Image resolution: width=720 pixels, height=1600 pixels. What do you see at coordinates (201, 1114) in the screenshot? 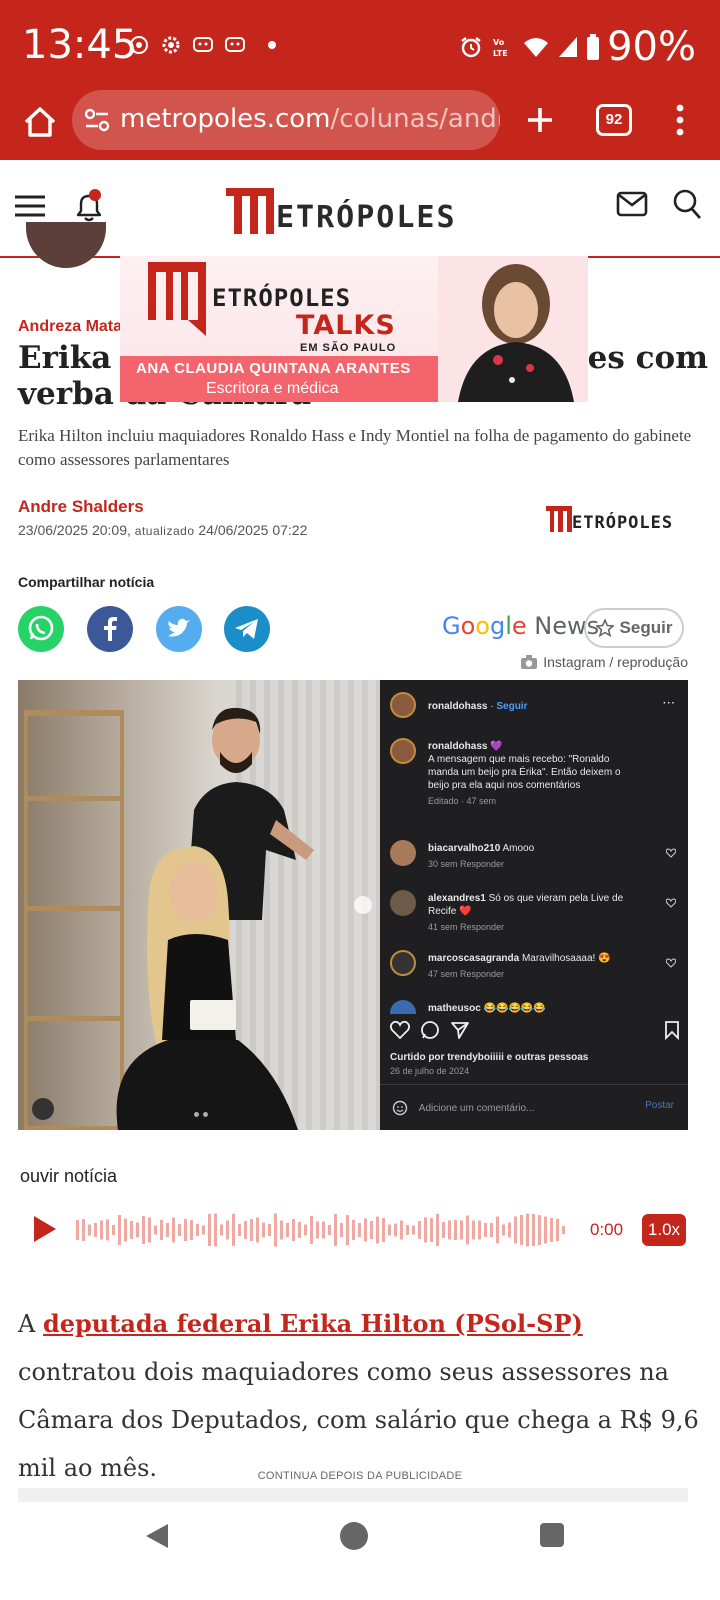
I see `carousel-dots` at bounding box center [201, 1114].